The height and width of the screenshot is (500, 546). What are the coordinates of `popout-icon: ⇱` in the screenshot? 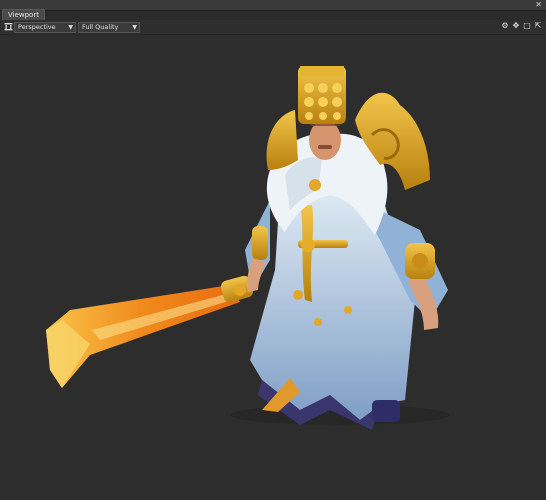 It's located at (538, 26).